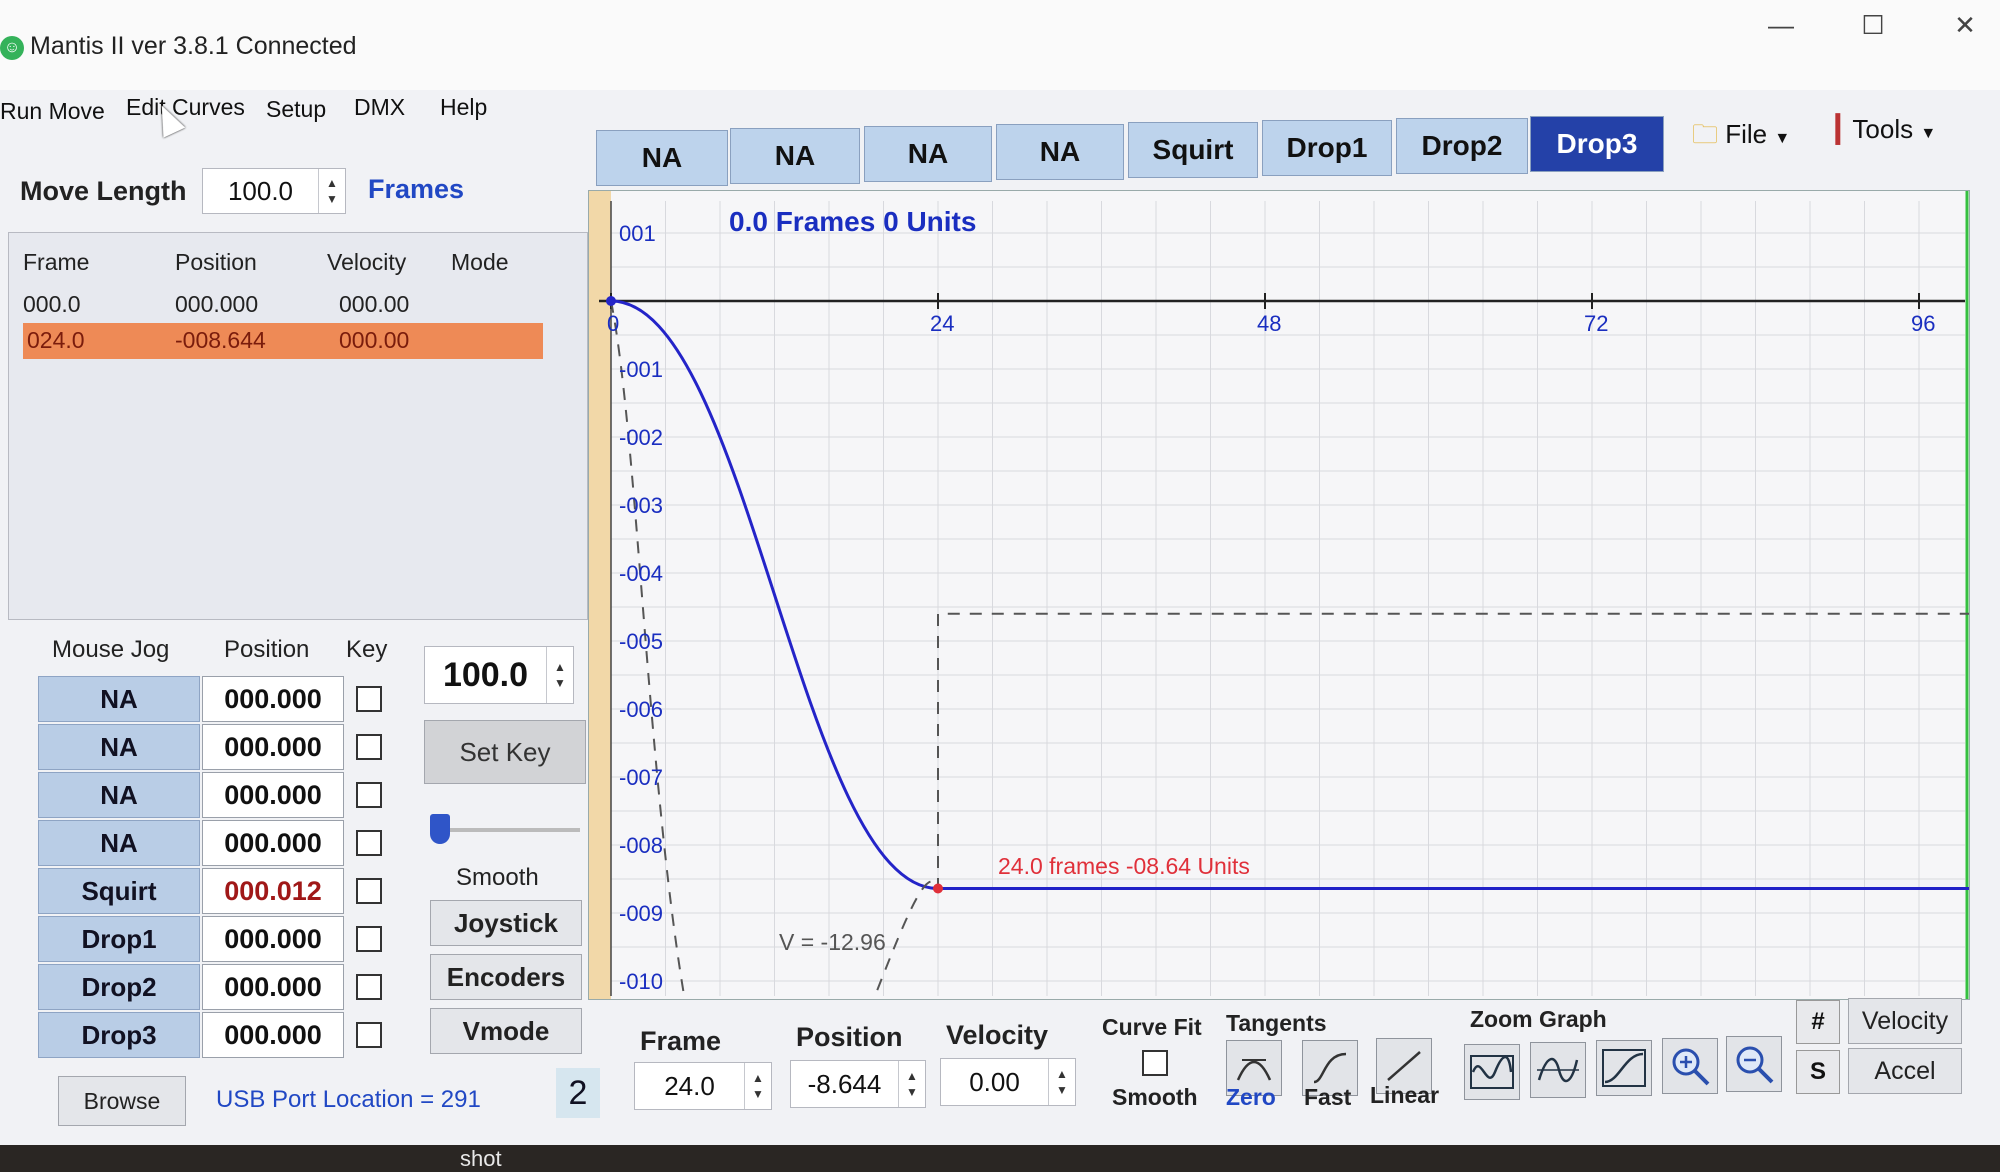  What do you see at coordinates (942, 323) in the screenshot?
I see `x-tick-label: 24` at bounding box center [942, 323].